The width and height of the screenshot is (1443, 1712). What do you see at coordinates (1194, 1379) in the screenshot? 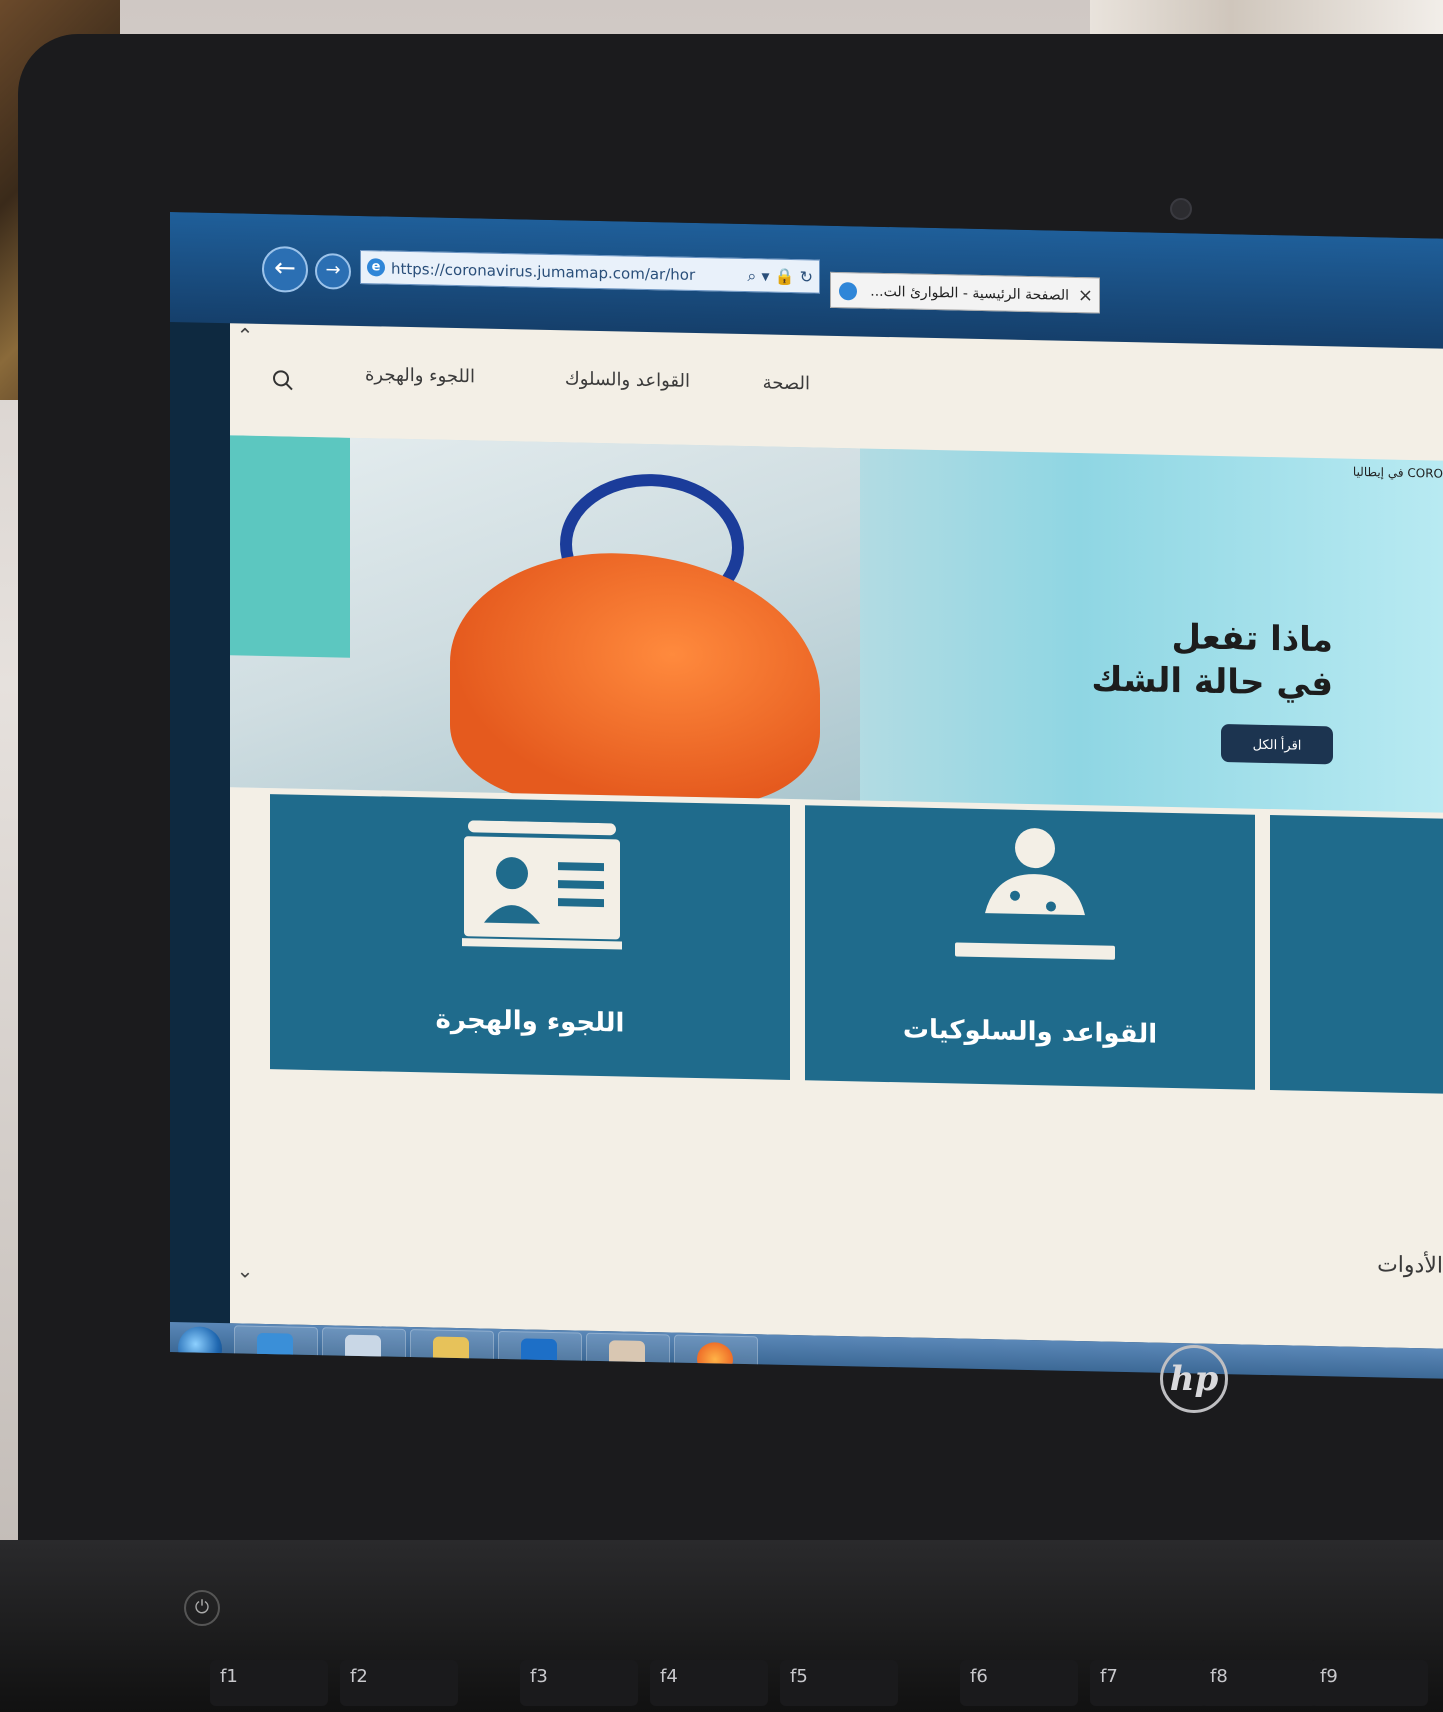
I see `hp-logo: hp` at bounding box center [1194, 1379].